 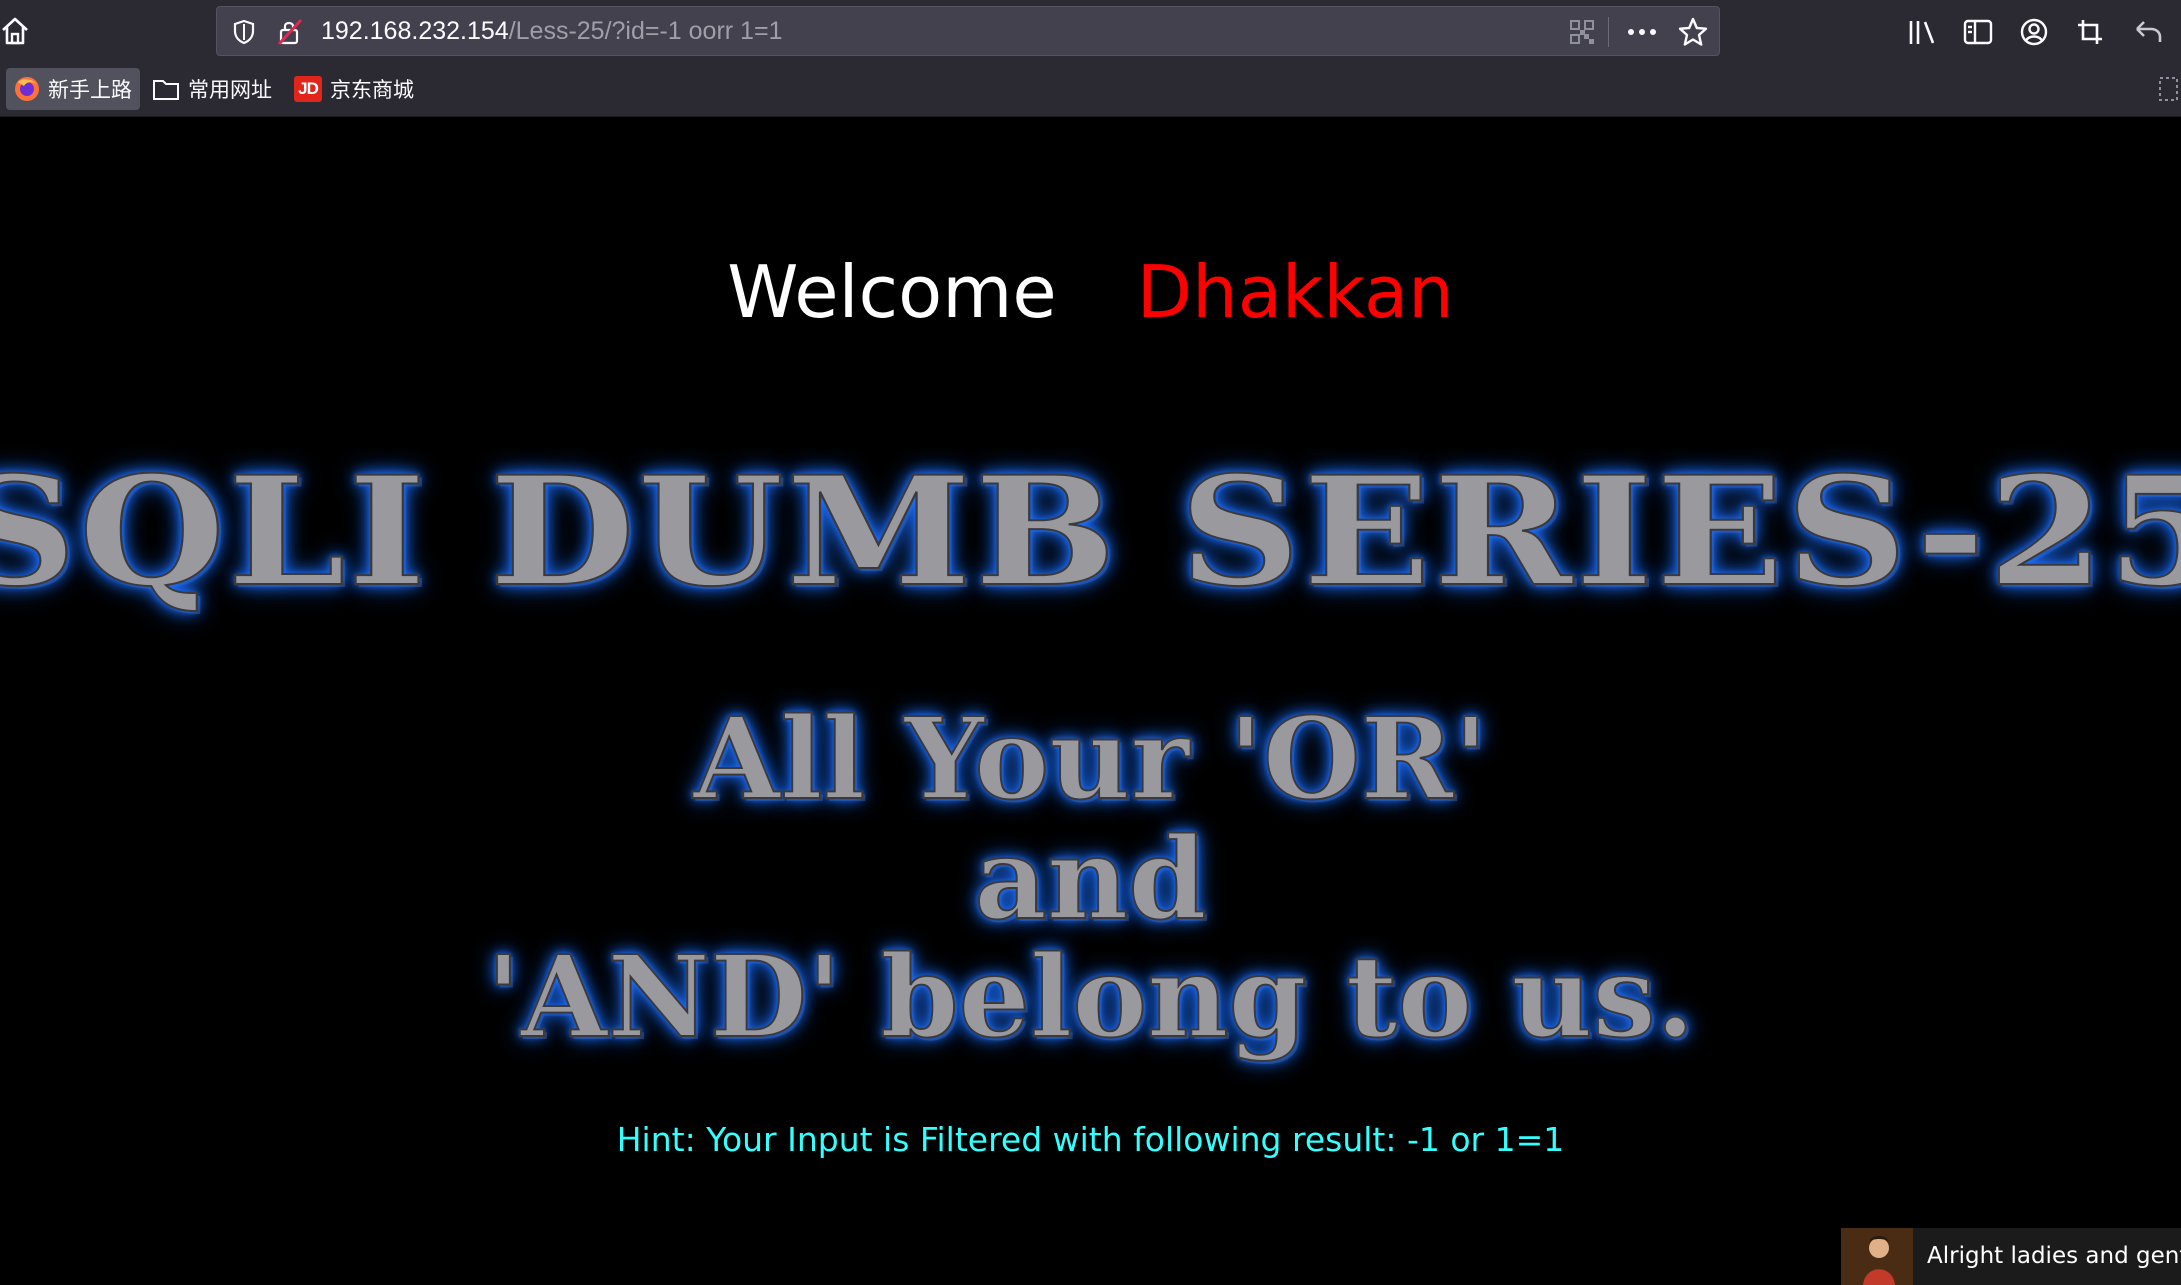 What do you see at coordinates (1978, 32) in the screenshot?
I see `sidebar-icon` at bounding box center [1978, 32].